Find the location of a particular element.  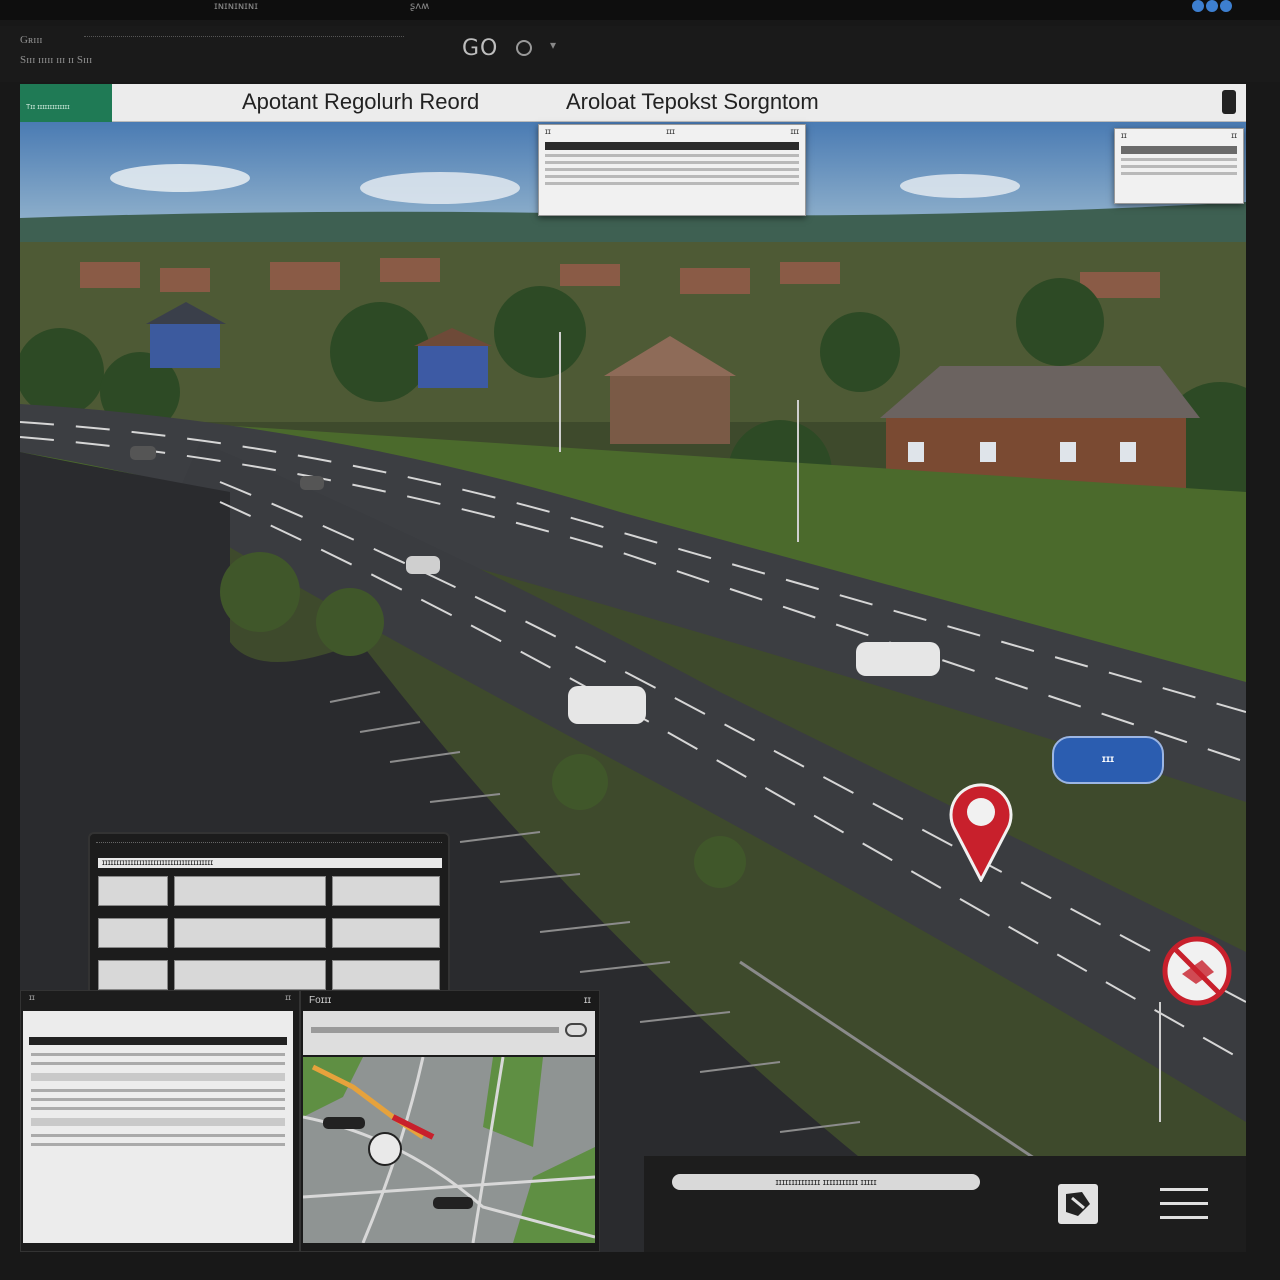

table-card-header is located at coordinates (269, 845).